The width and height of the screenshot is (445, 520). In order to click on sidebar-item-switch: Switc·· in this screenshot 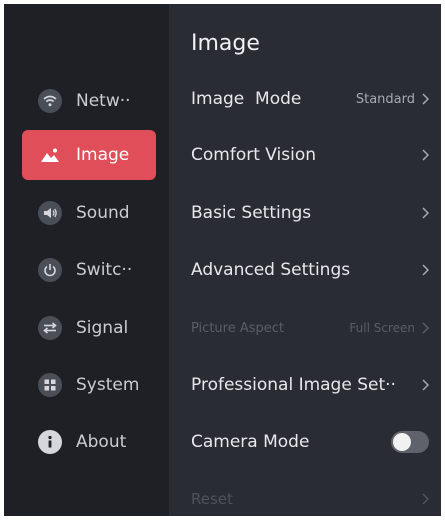, I will do `click(89, 270)`.